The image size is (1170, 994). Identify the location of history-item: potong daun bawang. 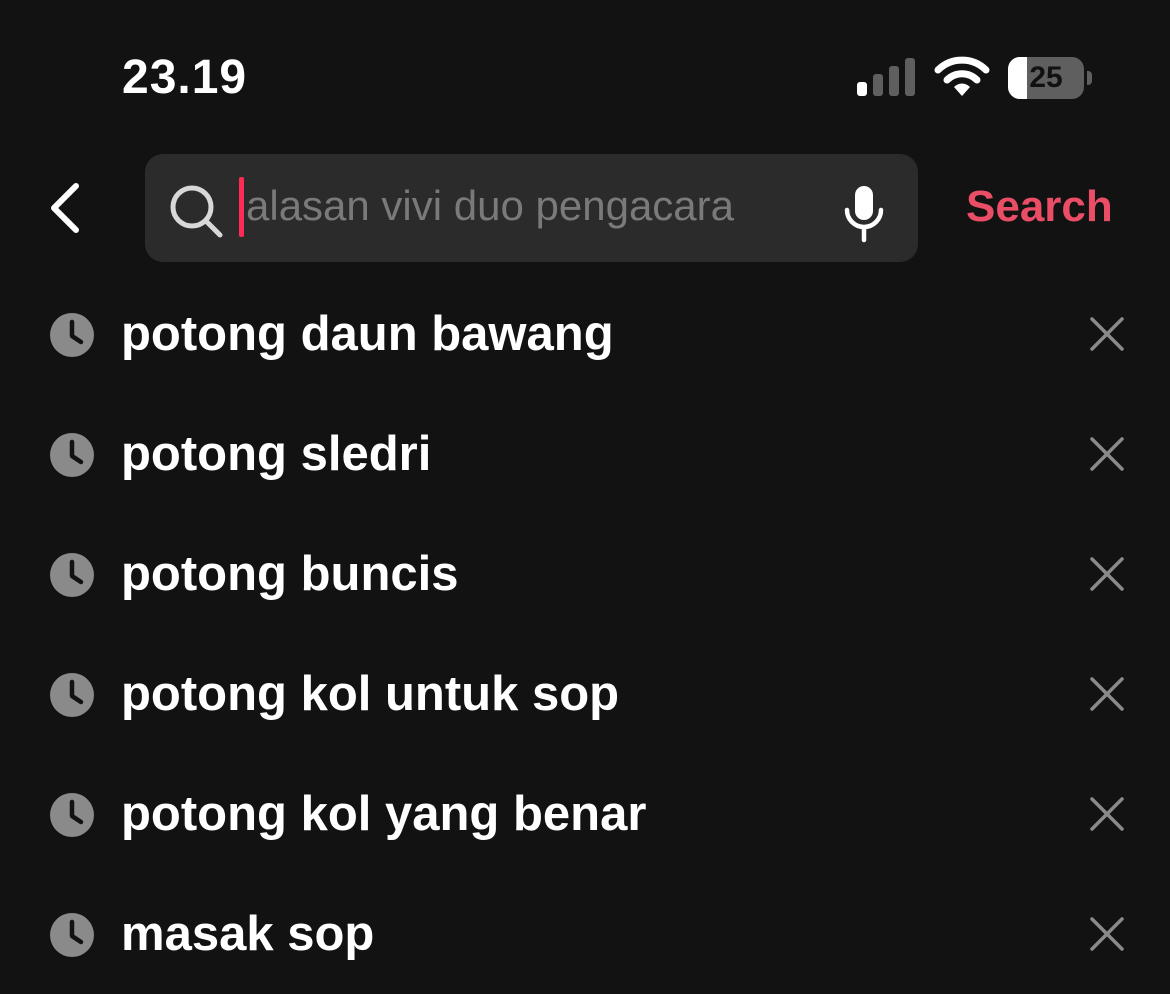
(585, 334).